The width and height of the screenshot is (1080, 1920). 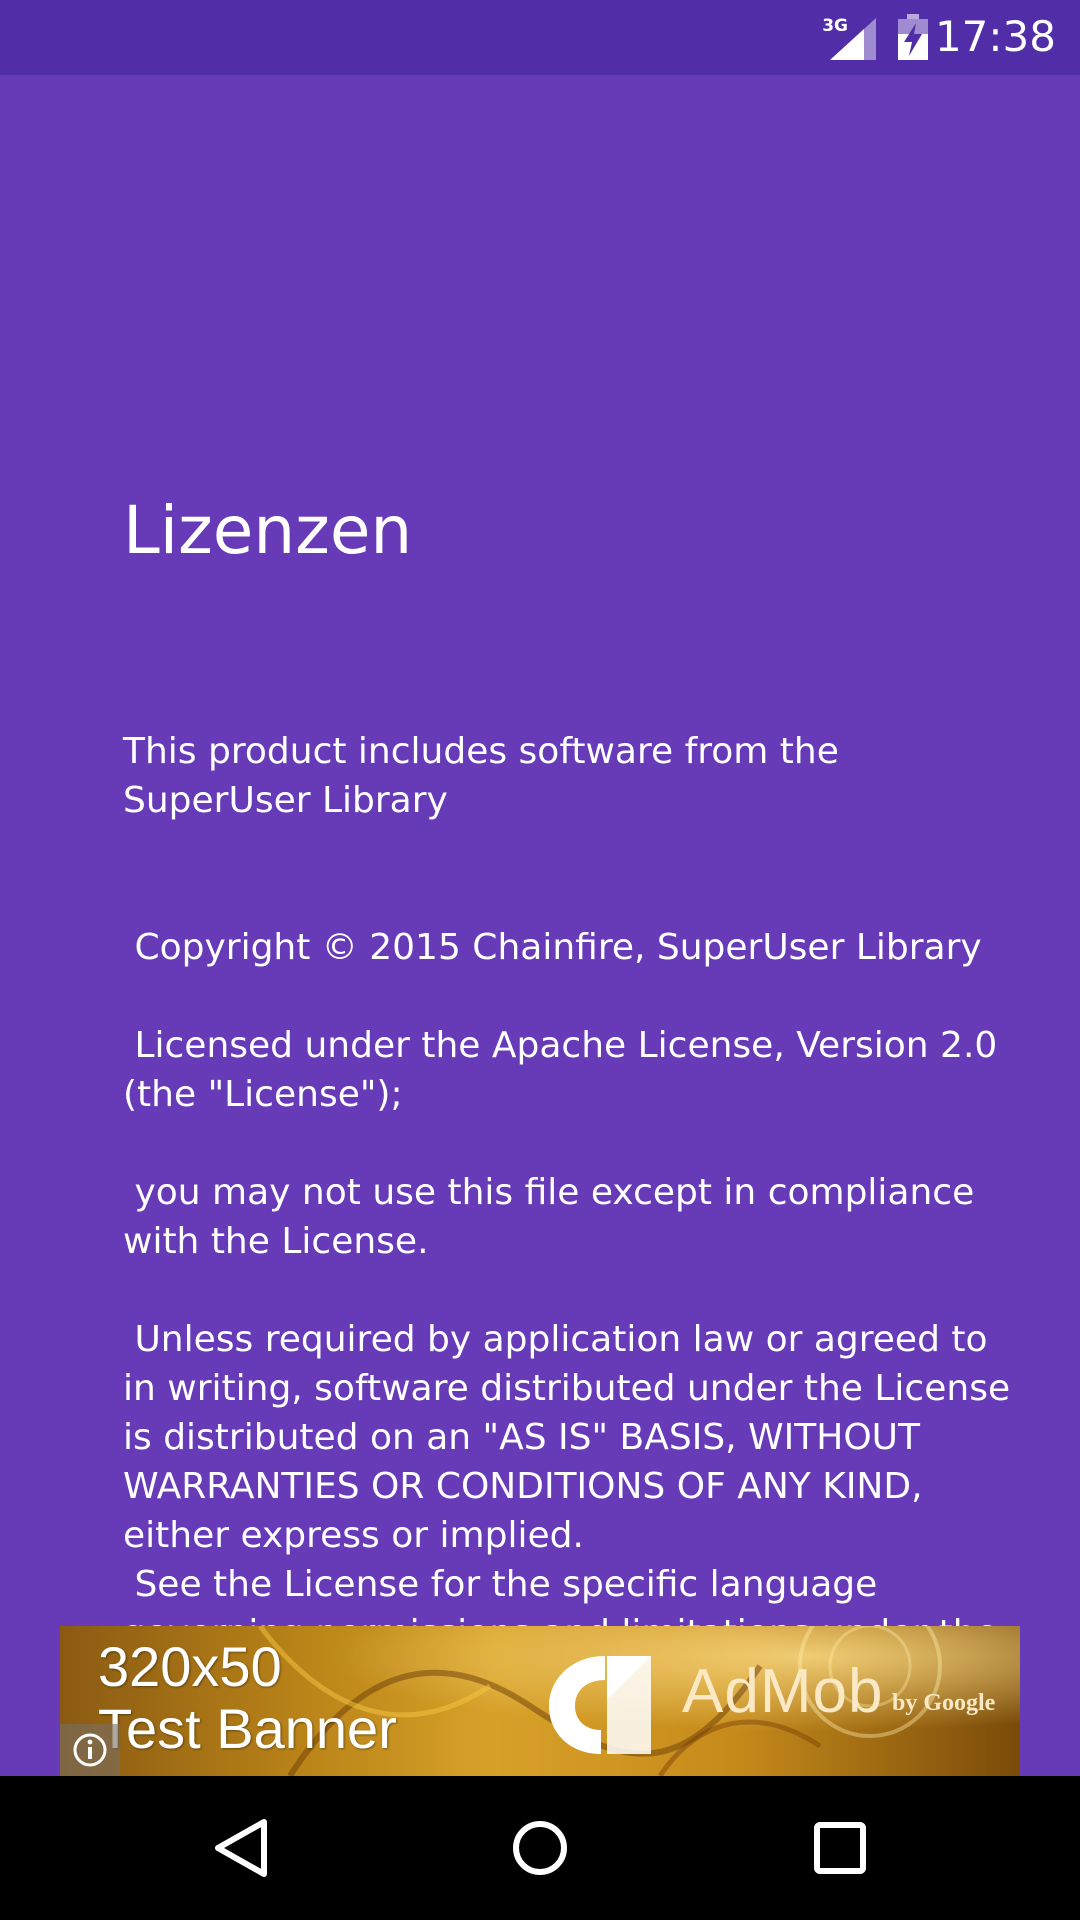 What do you see at coordinates (944, 1703) in the screenshot?
I see `ad-by-google: by Google` at bounding box center [944, 1703].